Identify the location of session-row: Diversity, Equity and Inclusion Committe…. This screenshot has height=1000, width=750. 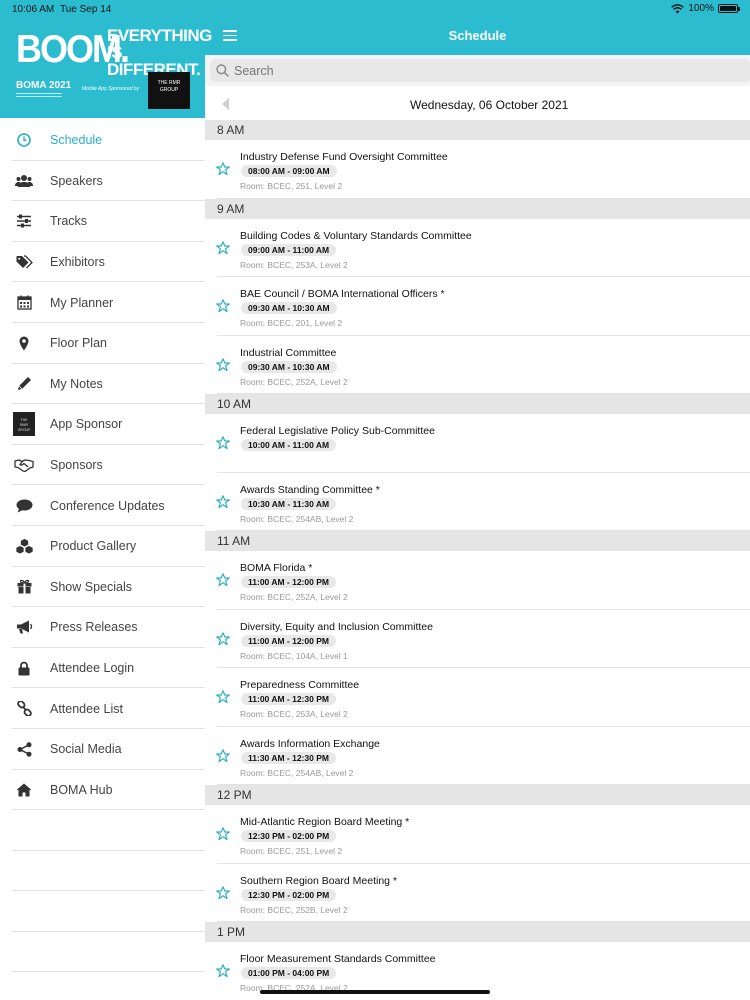
(477, 638).